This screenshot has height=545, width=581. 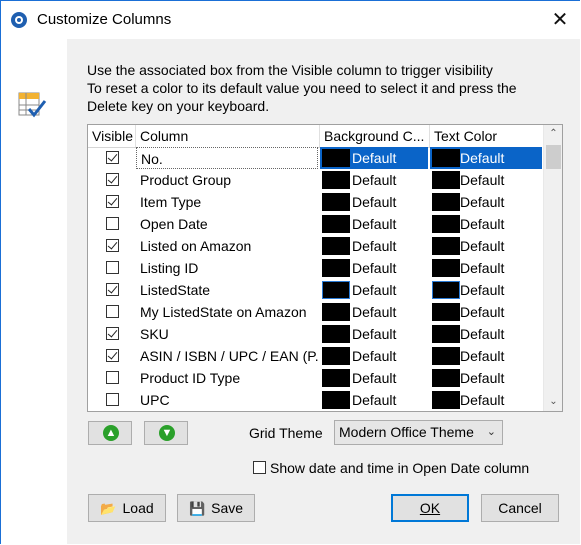 What do you see at coordinates (430, 508) in the screenshot?
I see `ok-button: OK` at bounding box center [430, 508].